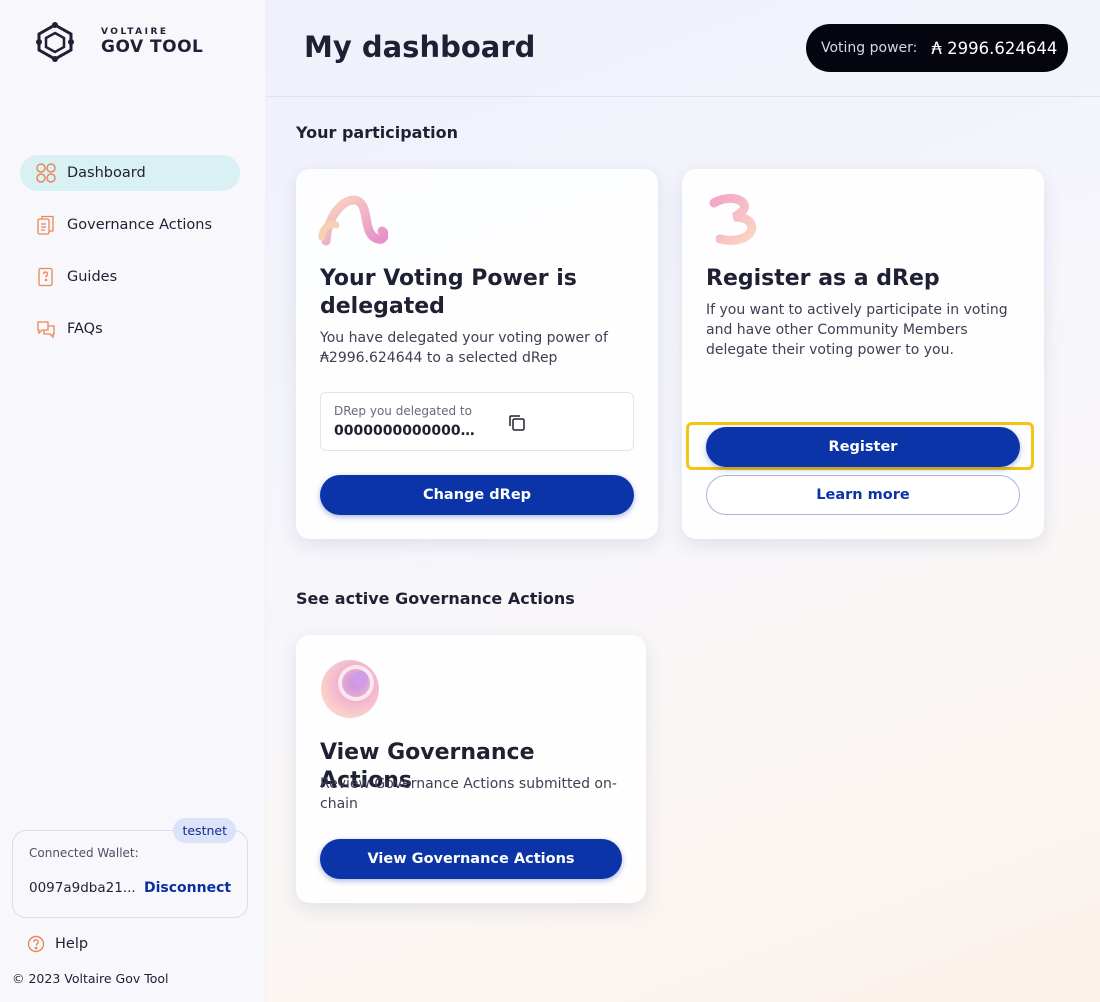 The height and width of the screenshot is (1002, 1100). What do you see at coordinates (72, 944) in the screenshot?
I see `help-label: Help` at bounding box center [72, 944].